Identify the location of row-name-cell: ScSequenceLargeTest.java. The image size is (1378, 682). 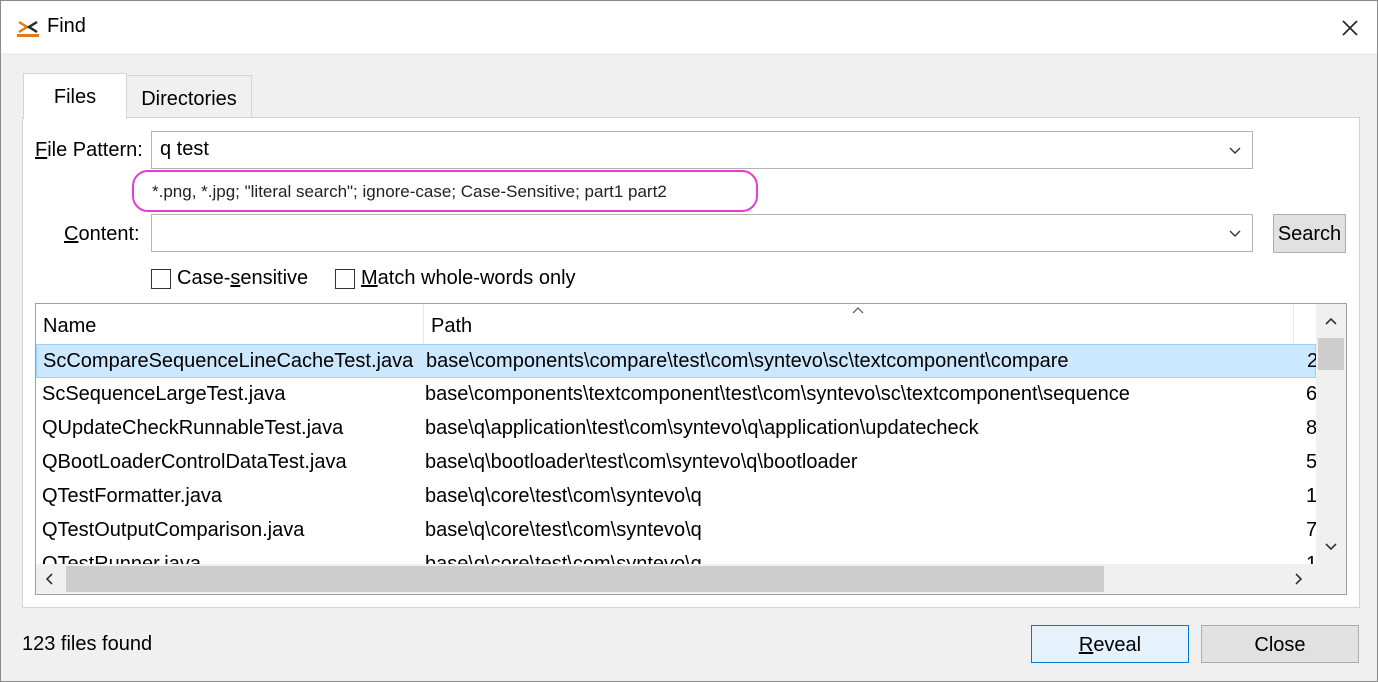
(164, 394).